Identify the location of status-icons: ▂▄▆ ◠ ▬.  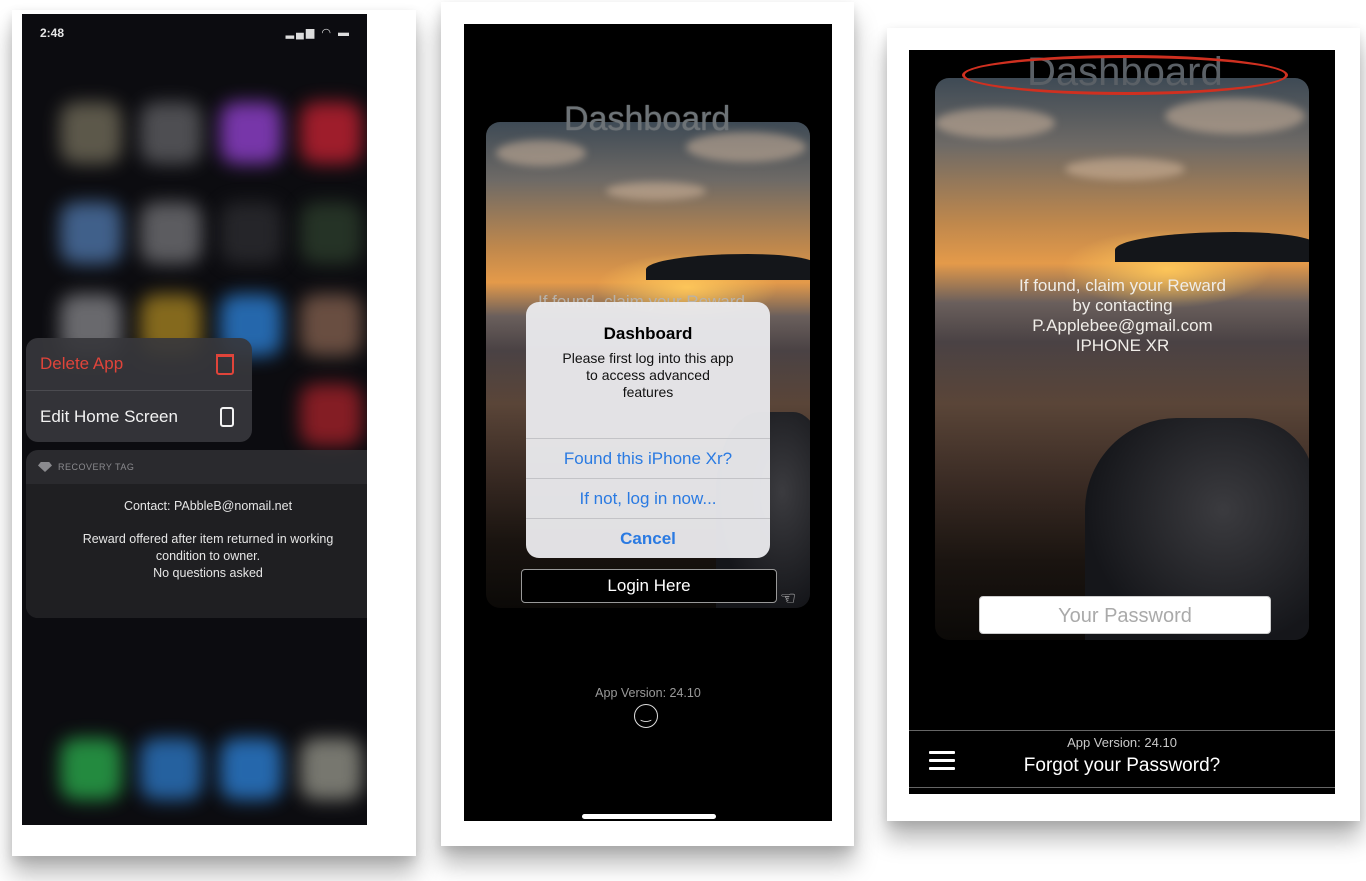
(318, 33).